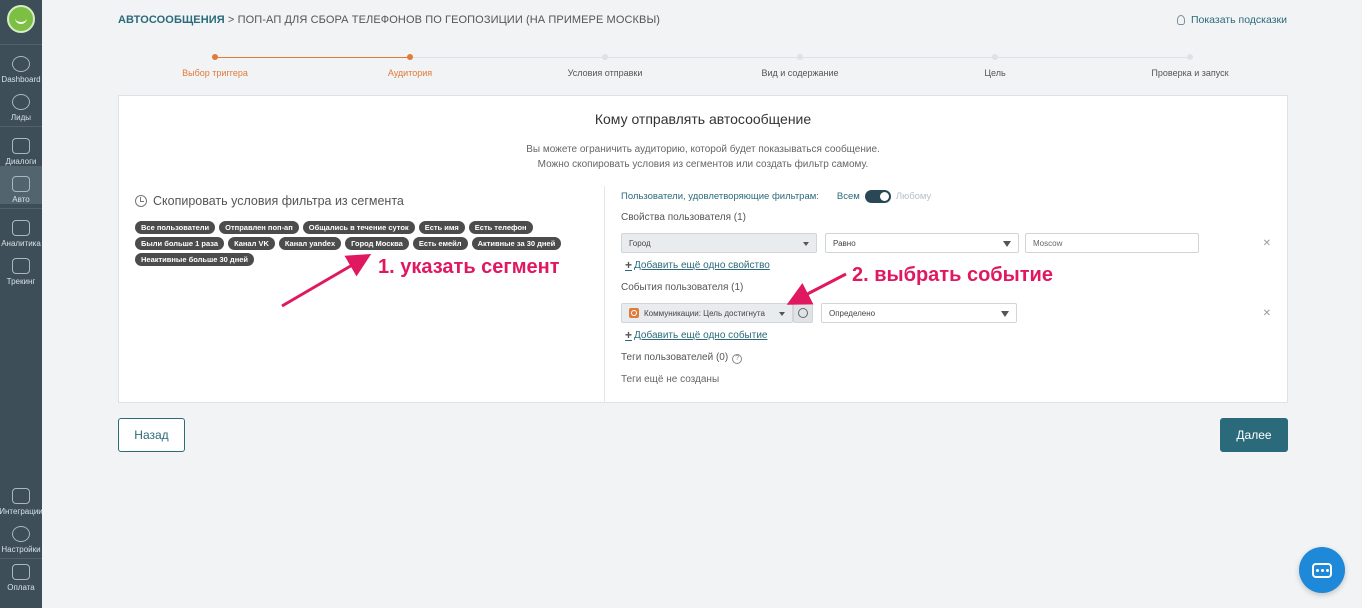 This screenshot has width=1362, height=608. I want to click on copy-from-segment-title: Скопировать условия фильтра из сегмента, so click(269, 201).